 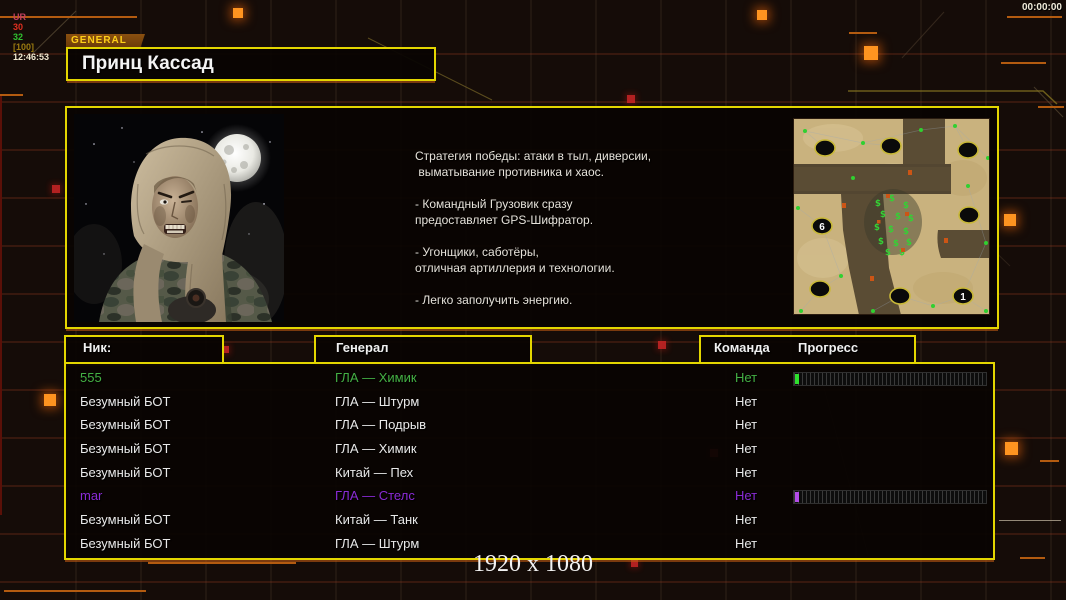 I want to click on column-header-team-progress: Команда Прогресс, so click(x=807, y=349).